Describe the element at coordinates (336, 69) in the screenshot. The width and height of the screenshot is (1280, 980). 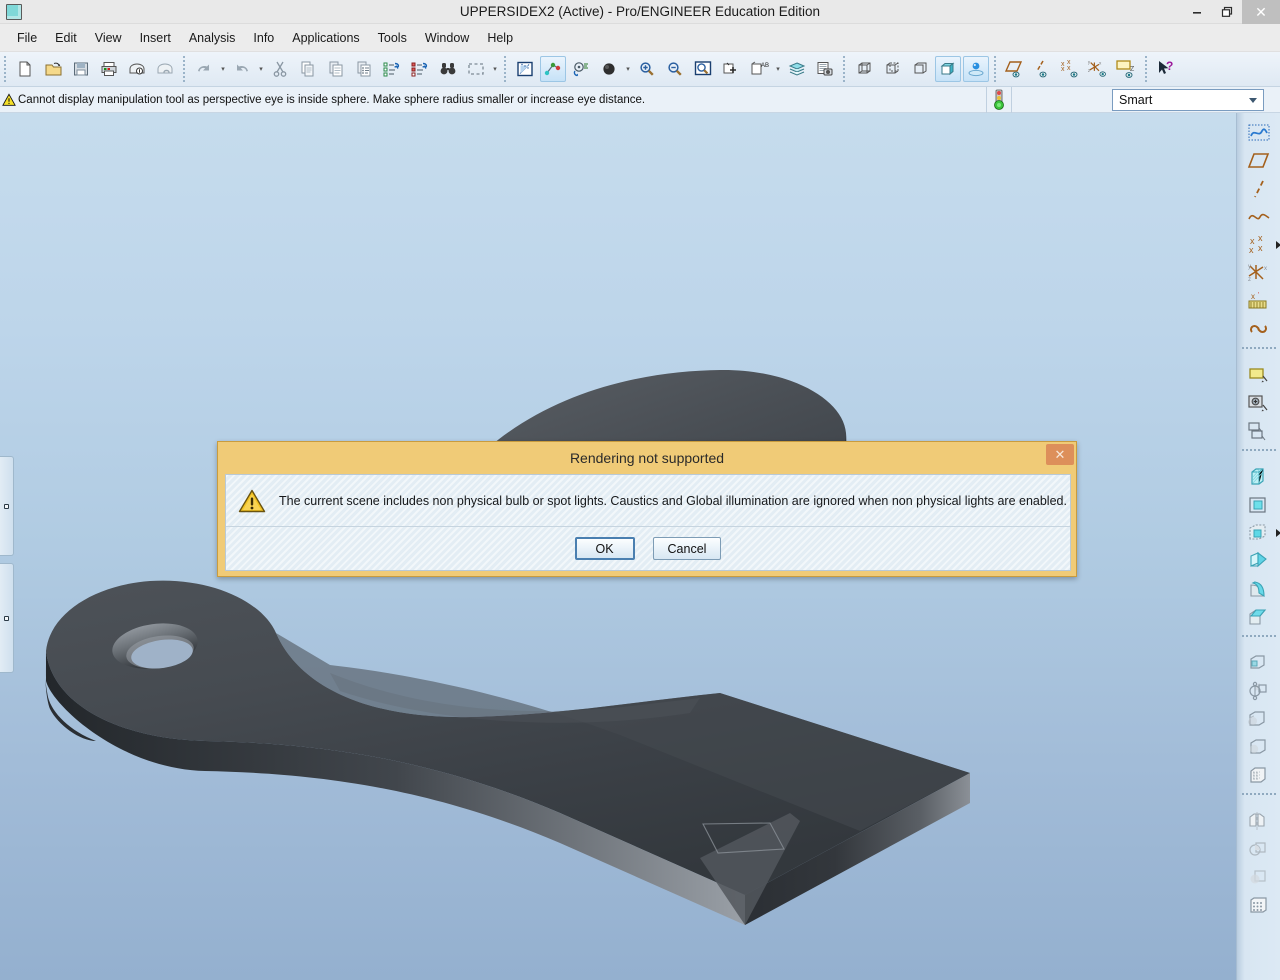
I see `paste-icon` at that location.